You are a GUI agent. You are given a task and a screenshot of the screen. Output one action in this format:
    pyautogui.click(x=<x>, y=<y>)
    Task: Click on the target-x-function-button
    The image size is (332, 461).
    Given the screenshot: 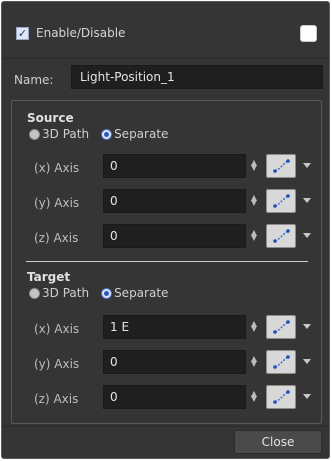 What is the action you would take?
    pyautogui.click(x=281, y=327)
    